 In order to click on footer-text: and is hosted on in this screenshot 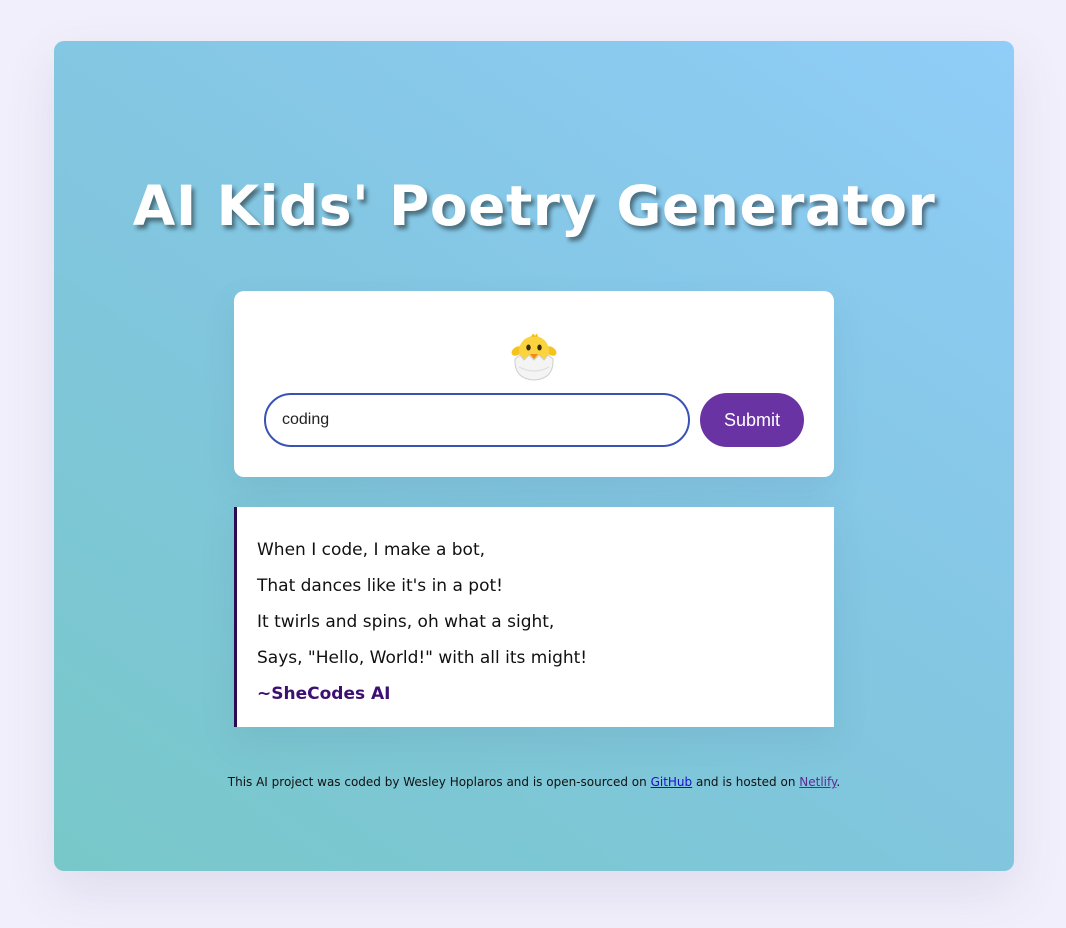, I will do `click(746, 782)`.